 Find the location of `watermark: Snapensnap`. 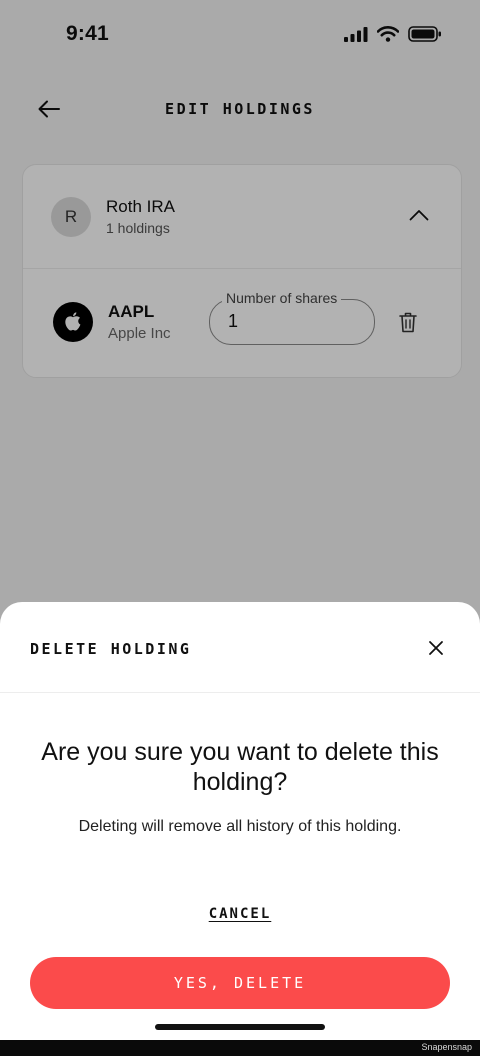

watermark: Snapensnap is located at coordinates (446, 1047).